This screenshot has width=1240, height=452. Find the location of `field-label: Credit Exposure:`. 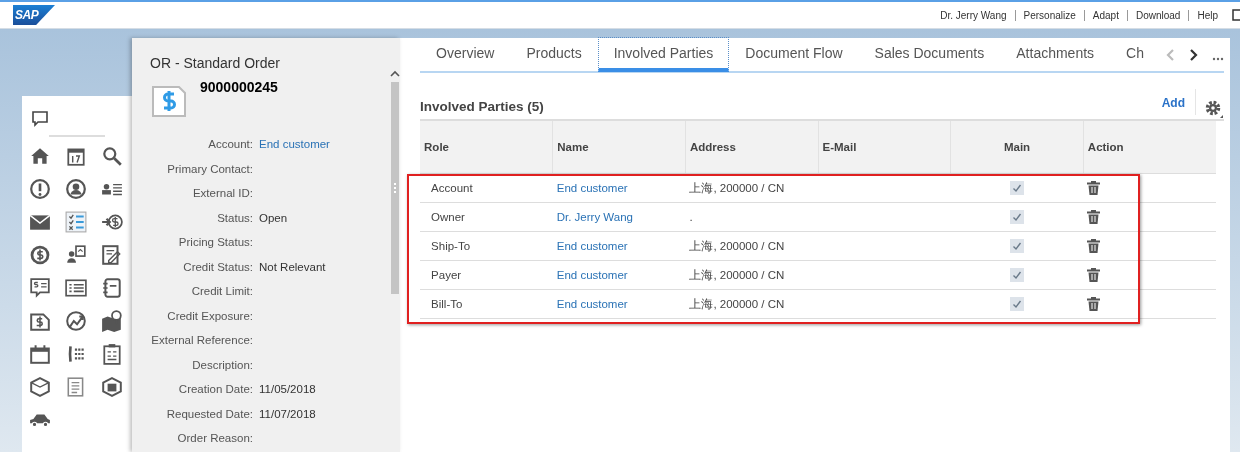

field-label: Credit Exposure: is located at coordinates (210, 316).